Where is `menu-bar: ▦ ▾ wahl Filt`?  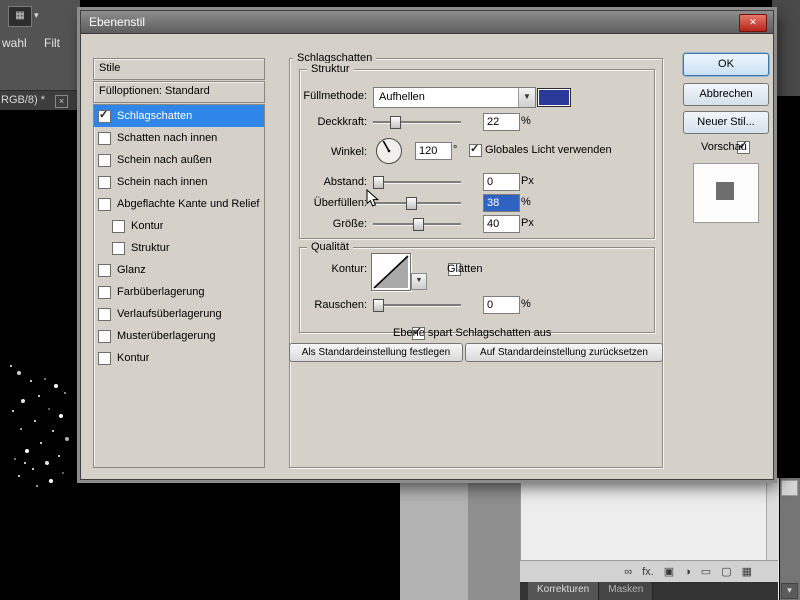 menu-bar: ▦ ▾ wahl Filt is located at coordinates (40, 45).